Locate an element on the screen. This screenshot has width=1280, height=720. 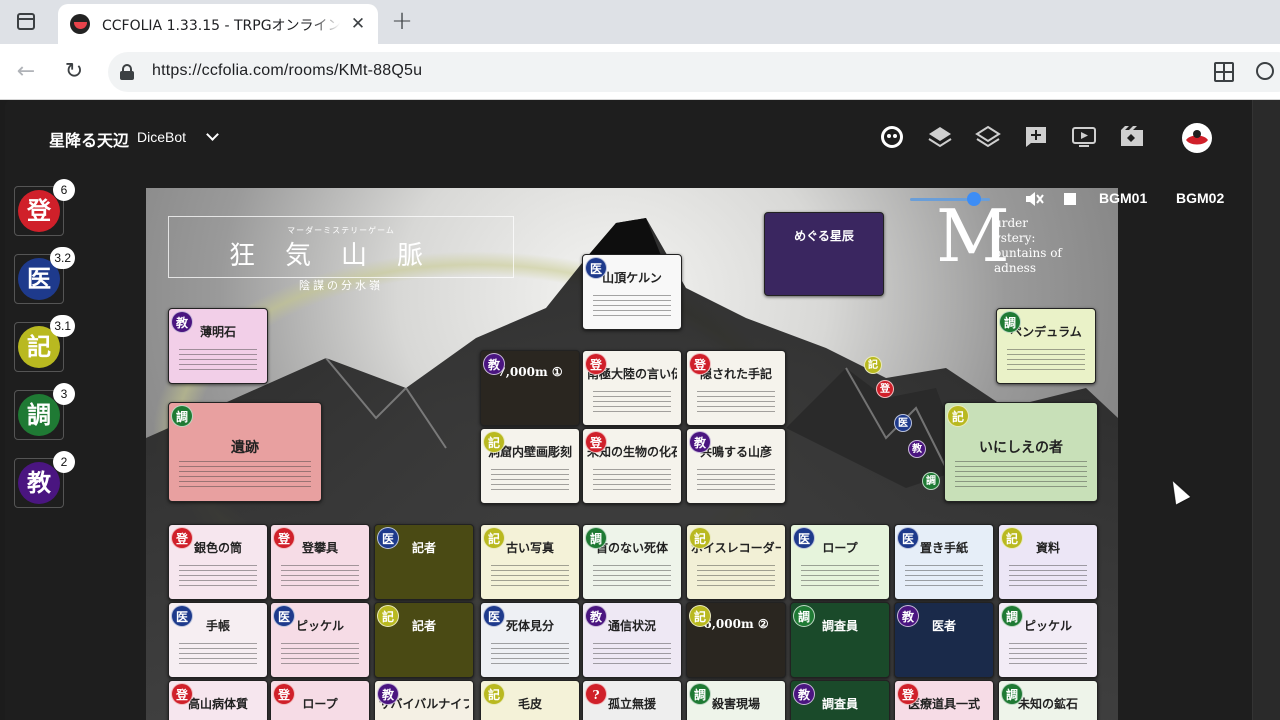
board-card: 未知の鉱石調 is located at coordinates (1048, 700).